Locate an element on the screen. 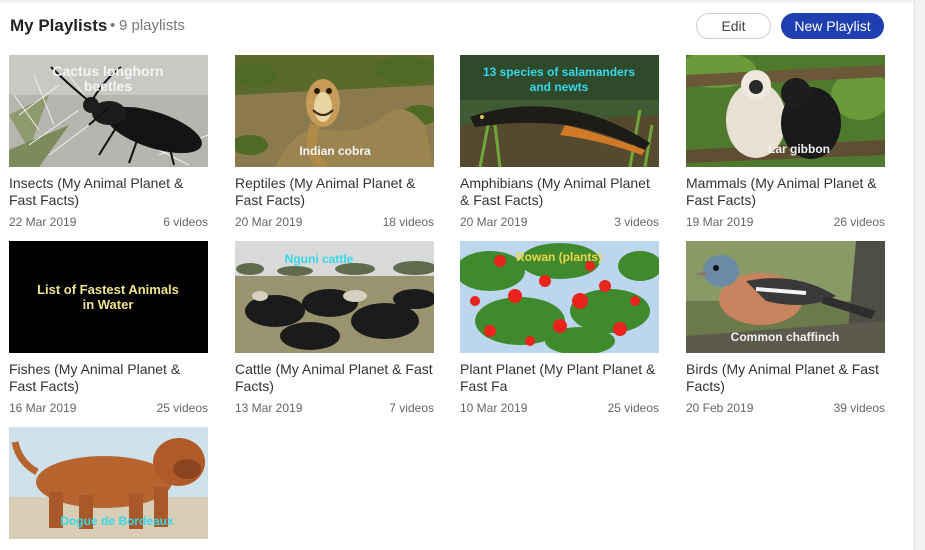 The image size is (925, 550). playlist-thumbnail: 13 species of salamanders and newts is located at coordinates (559, 111).